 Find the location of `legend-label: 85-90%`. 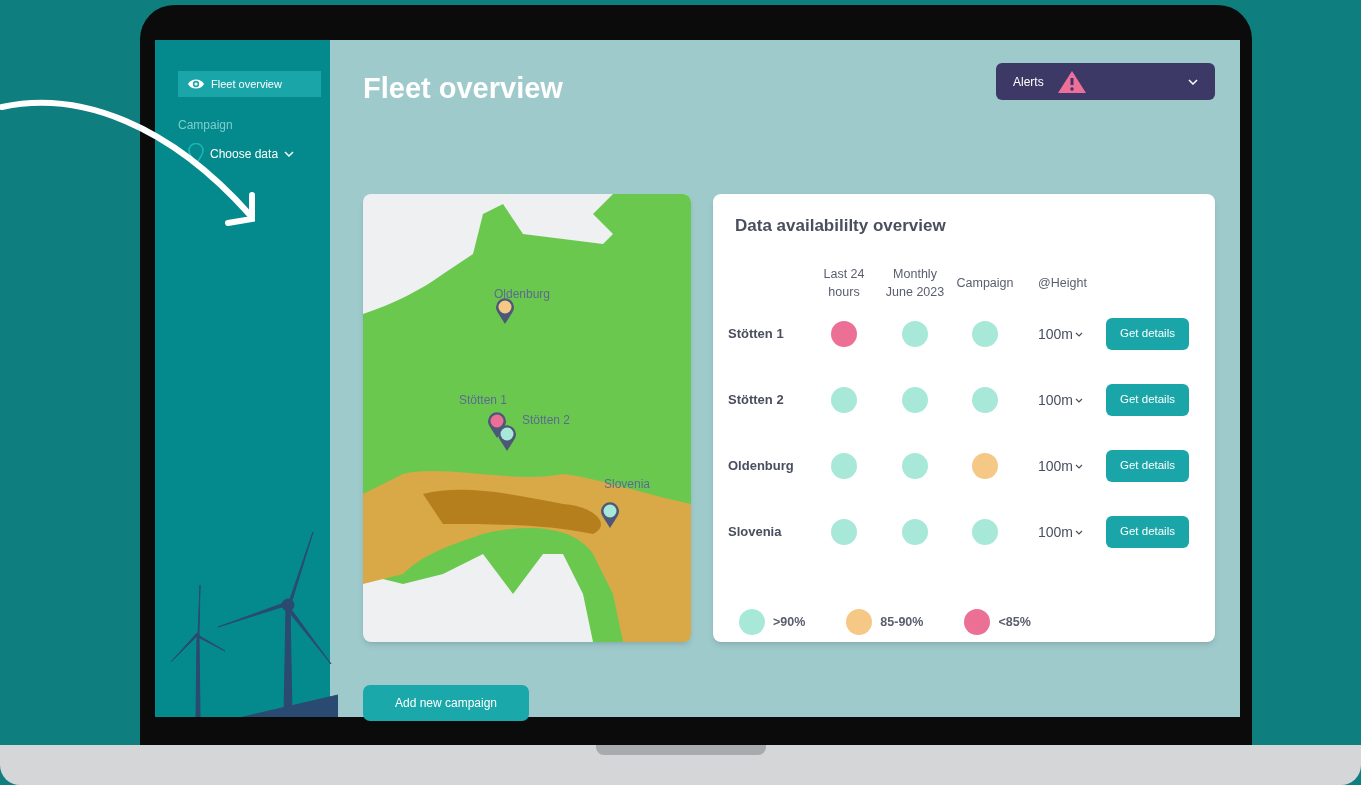

legend-label: 85-90% is located at coordinates (902, 622).